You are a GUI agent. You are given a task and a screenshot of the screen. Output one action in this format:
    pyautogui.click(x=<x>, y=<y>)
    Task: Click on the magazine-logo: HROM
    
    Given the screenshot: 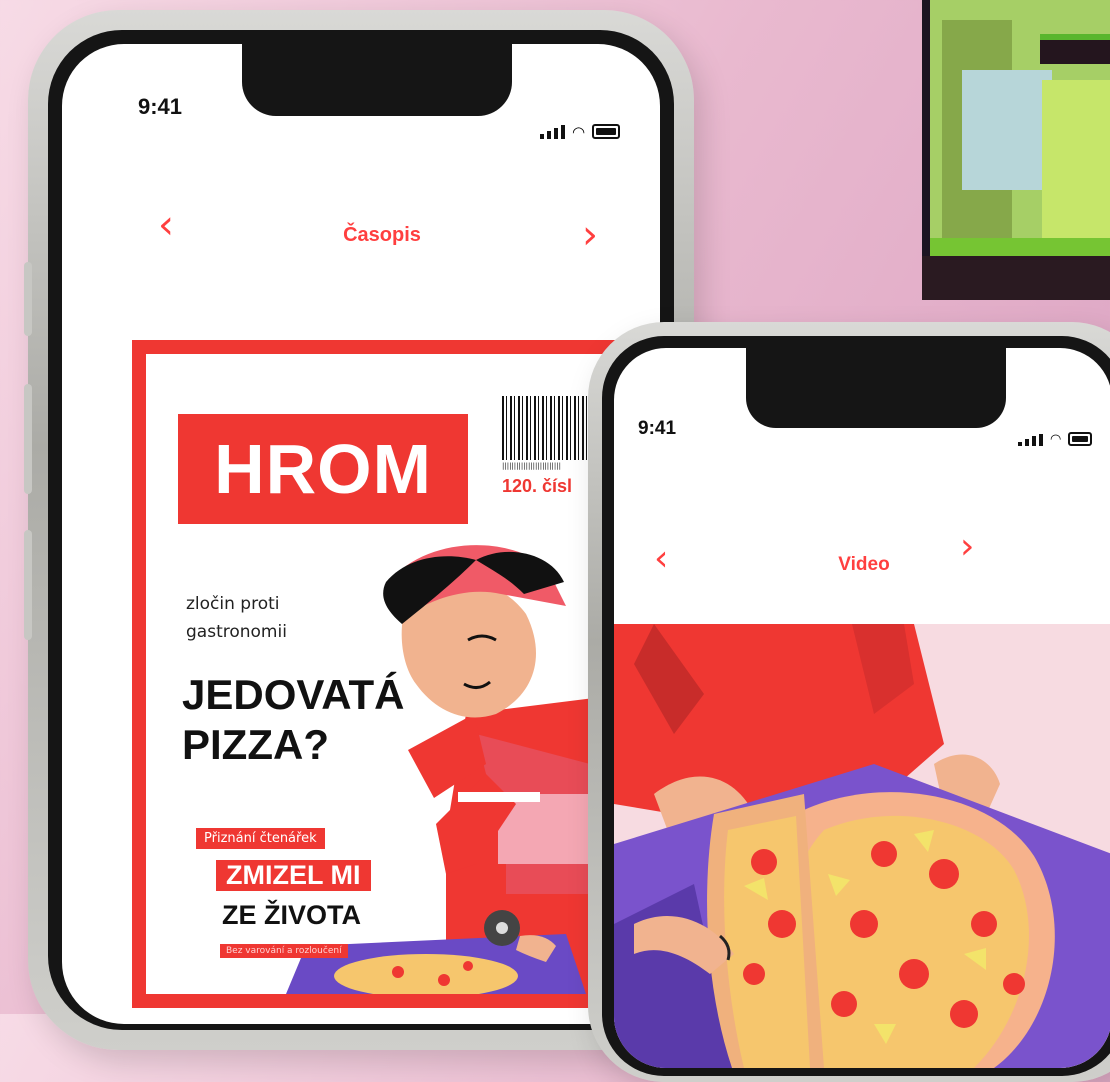 What is the action you would take?
    pyautogui.click(x=323, y=469)
    